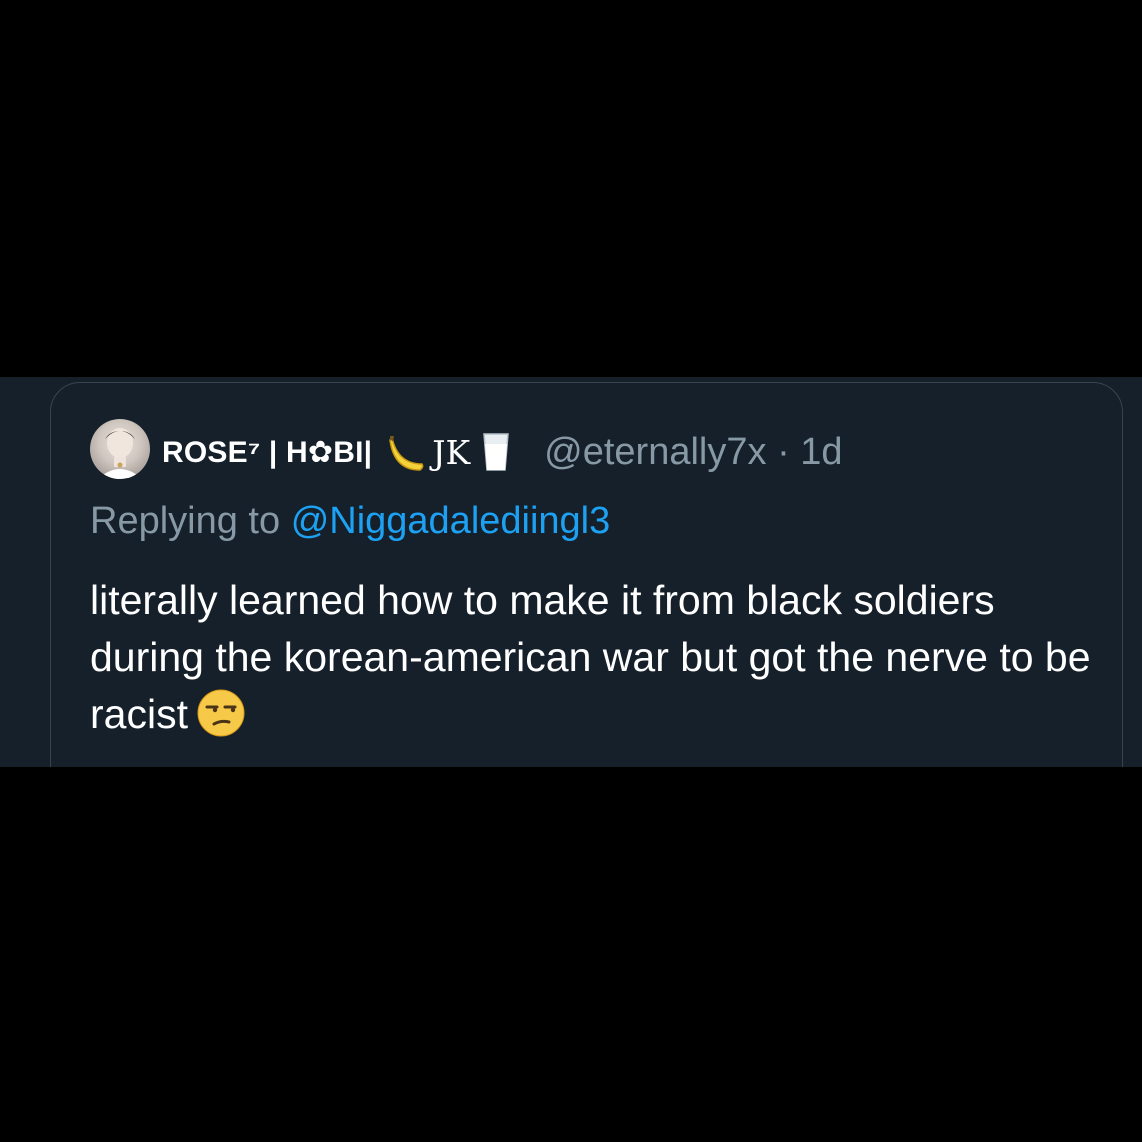 The image size is (1142, 1142). What do you see at coordinates (120, 453) in the screenshot?
I see `avatar-portrait-icon` at bounding box center [120, 453].